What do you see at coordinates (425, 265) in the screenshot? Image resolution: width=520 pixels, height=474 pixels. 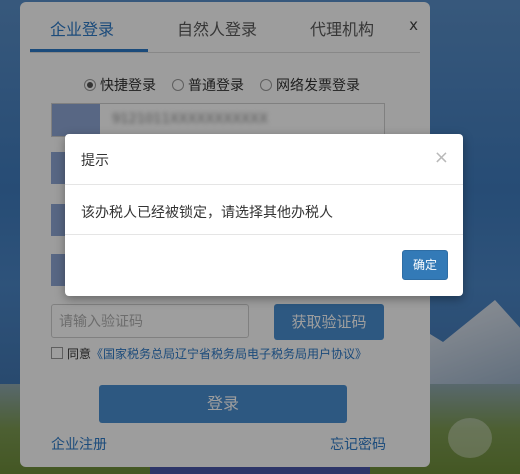 I see `confirm-button: 确定` at bounding box center [425, 265].